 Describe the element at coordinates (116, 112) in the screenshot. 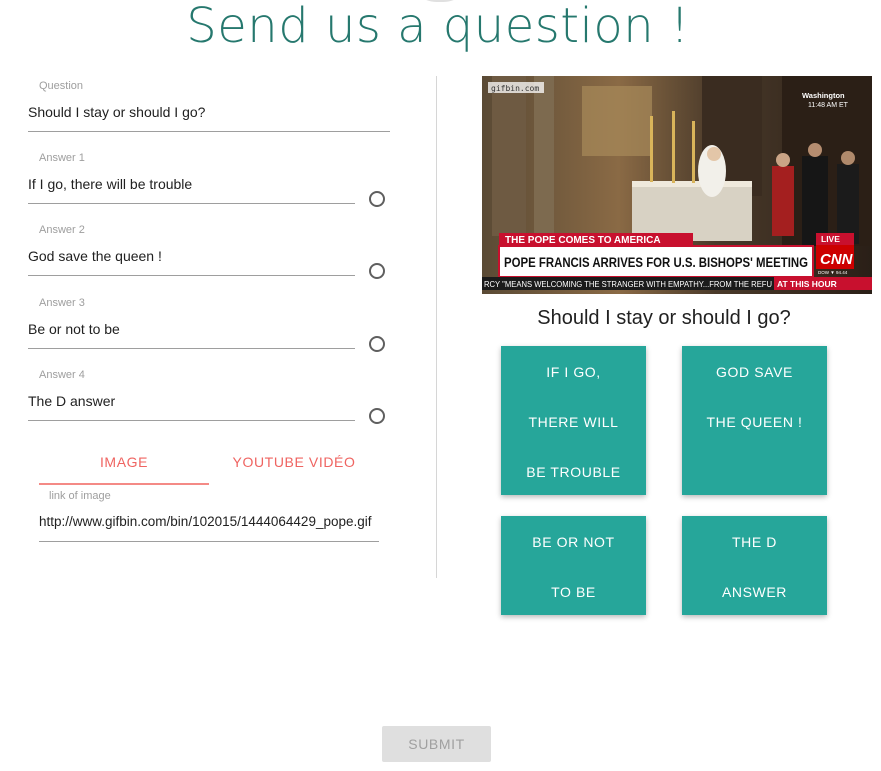

I see `question-input: Should I stay or should I go?` at that location.